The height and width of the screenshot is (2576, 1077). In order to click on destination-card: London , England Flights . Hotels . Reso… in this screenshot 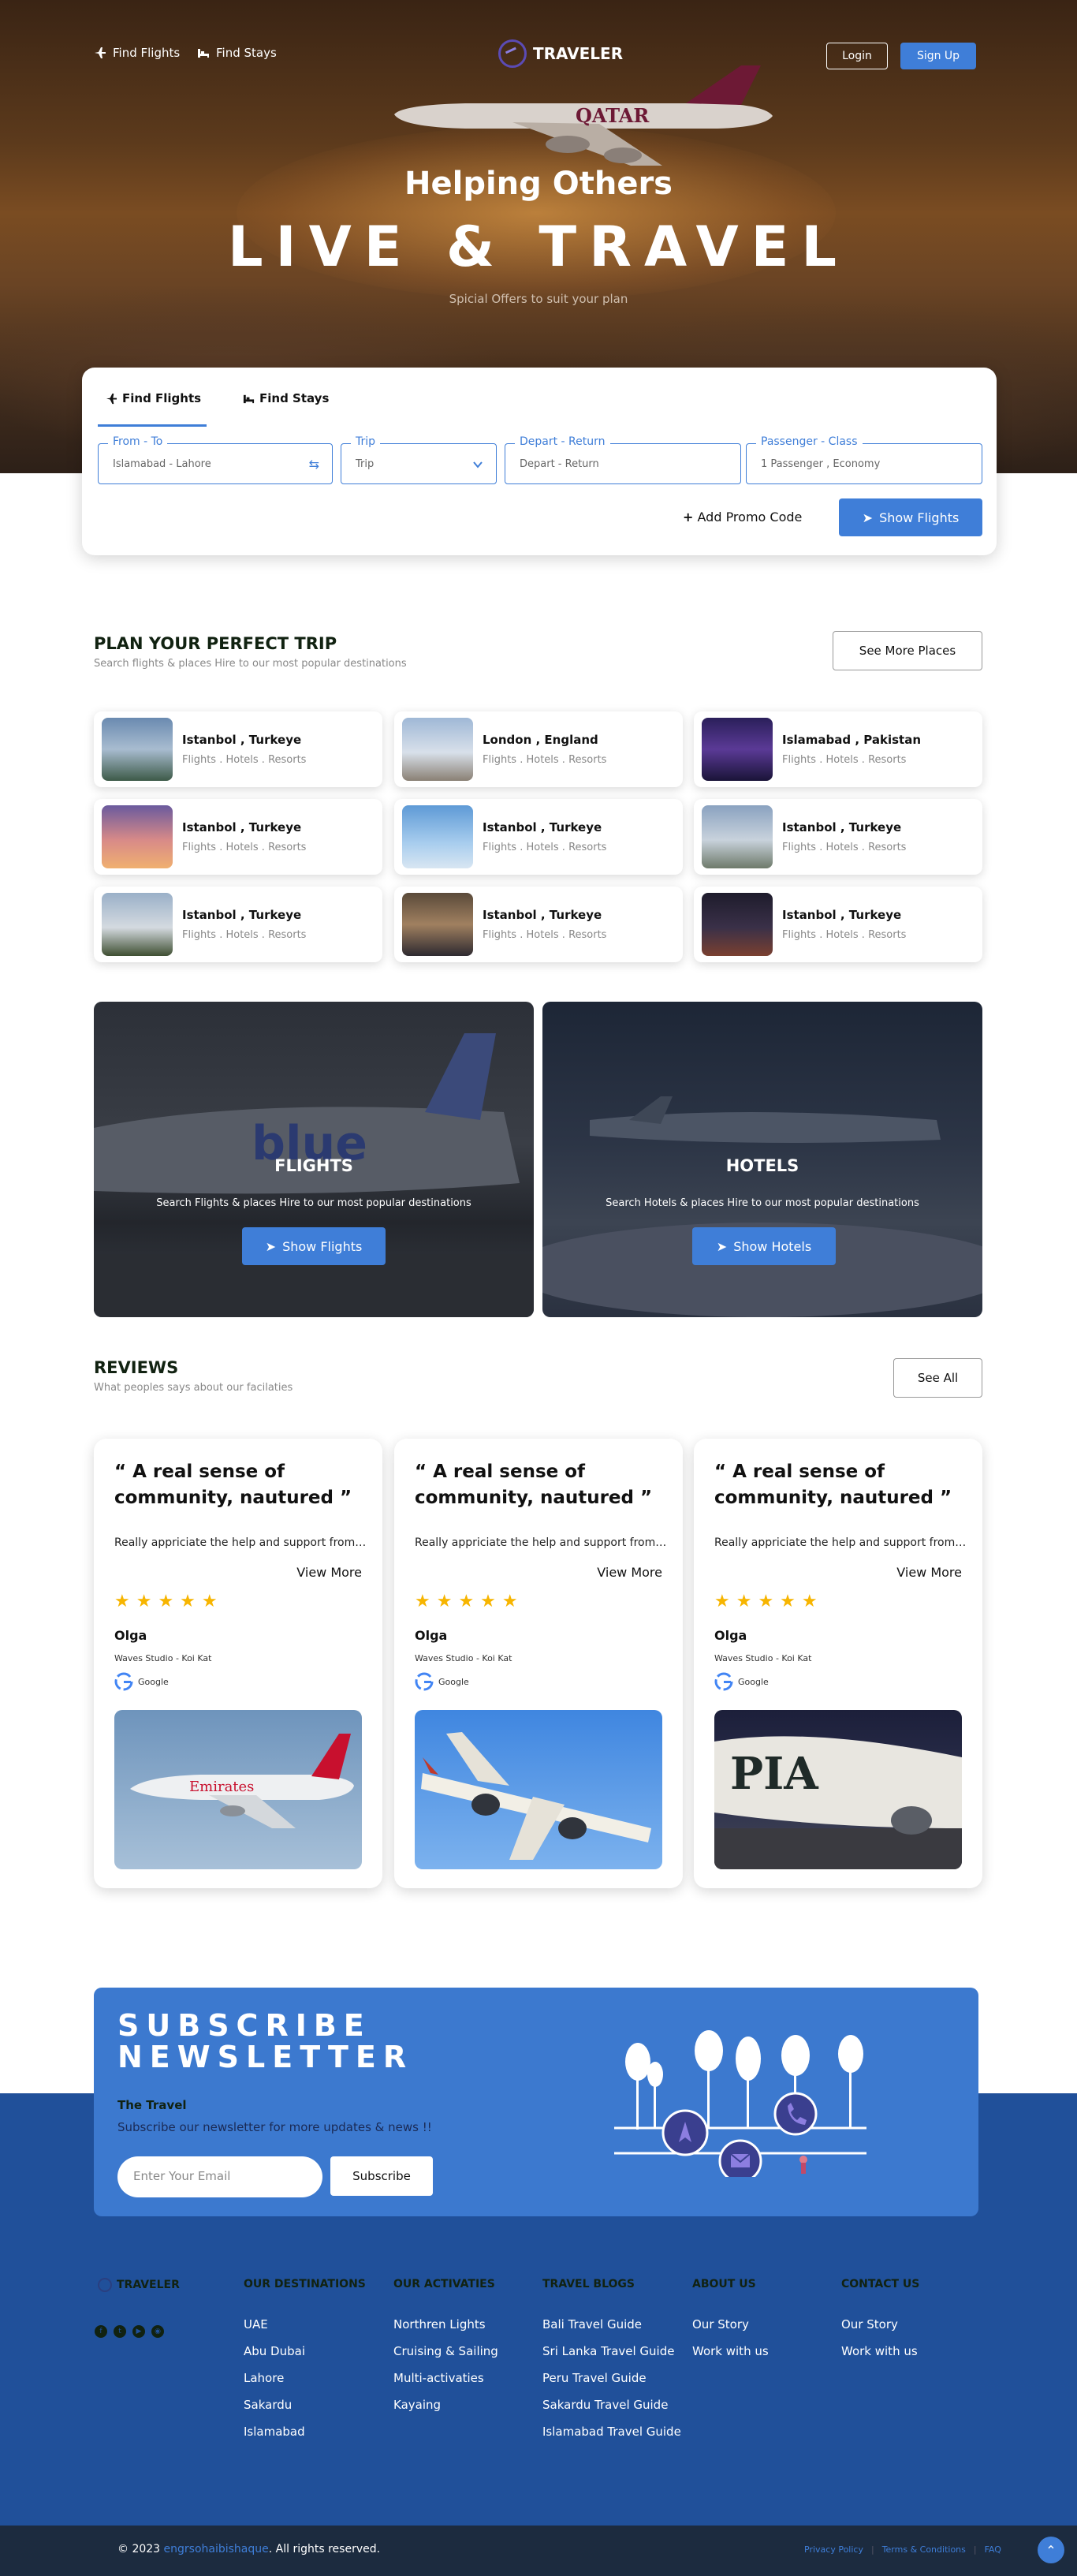, I will do `click(538, 749)`.